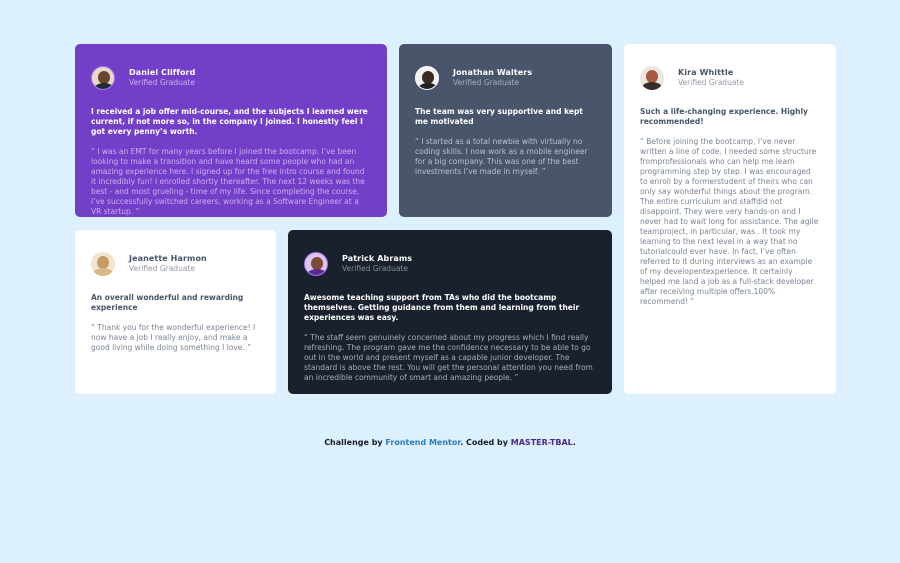 This screenshot has height=563, width=900. What do you see at coordinates (377, 258) in the screenshot?
I see `author-name: Patrick Abrams` at bounding box center [377, 258].